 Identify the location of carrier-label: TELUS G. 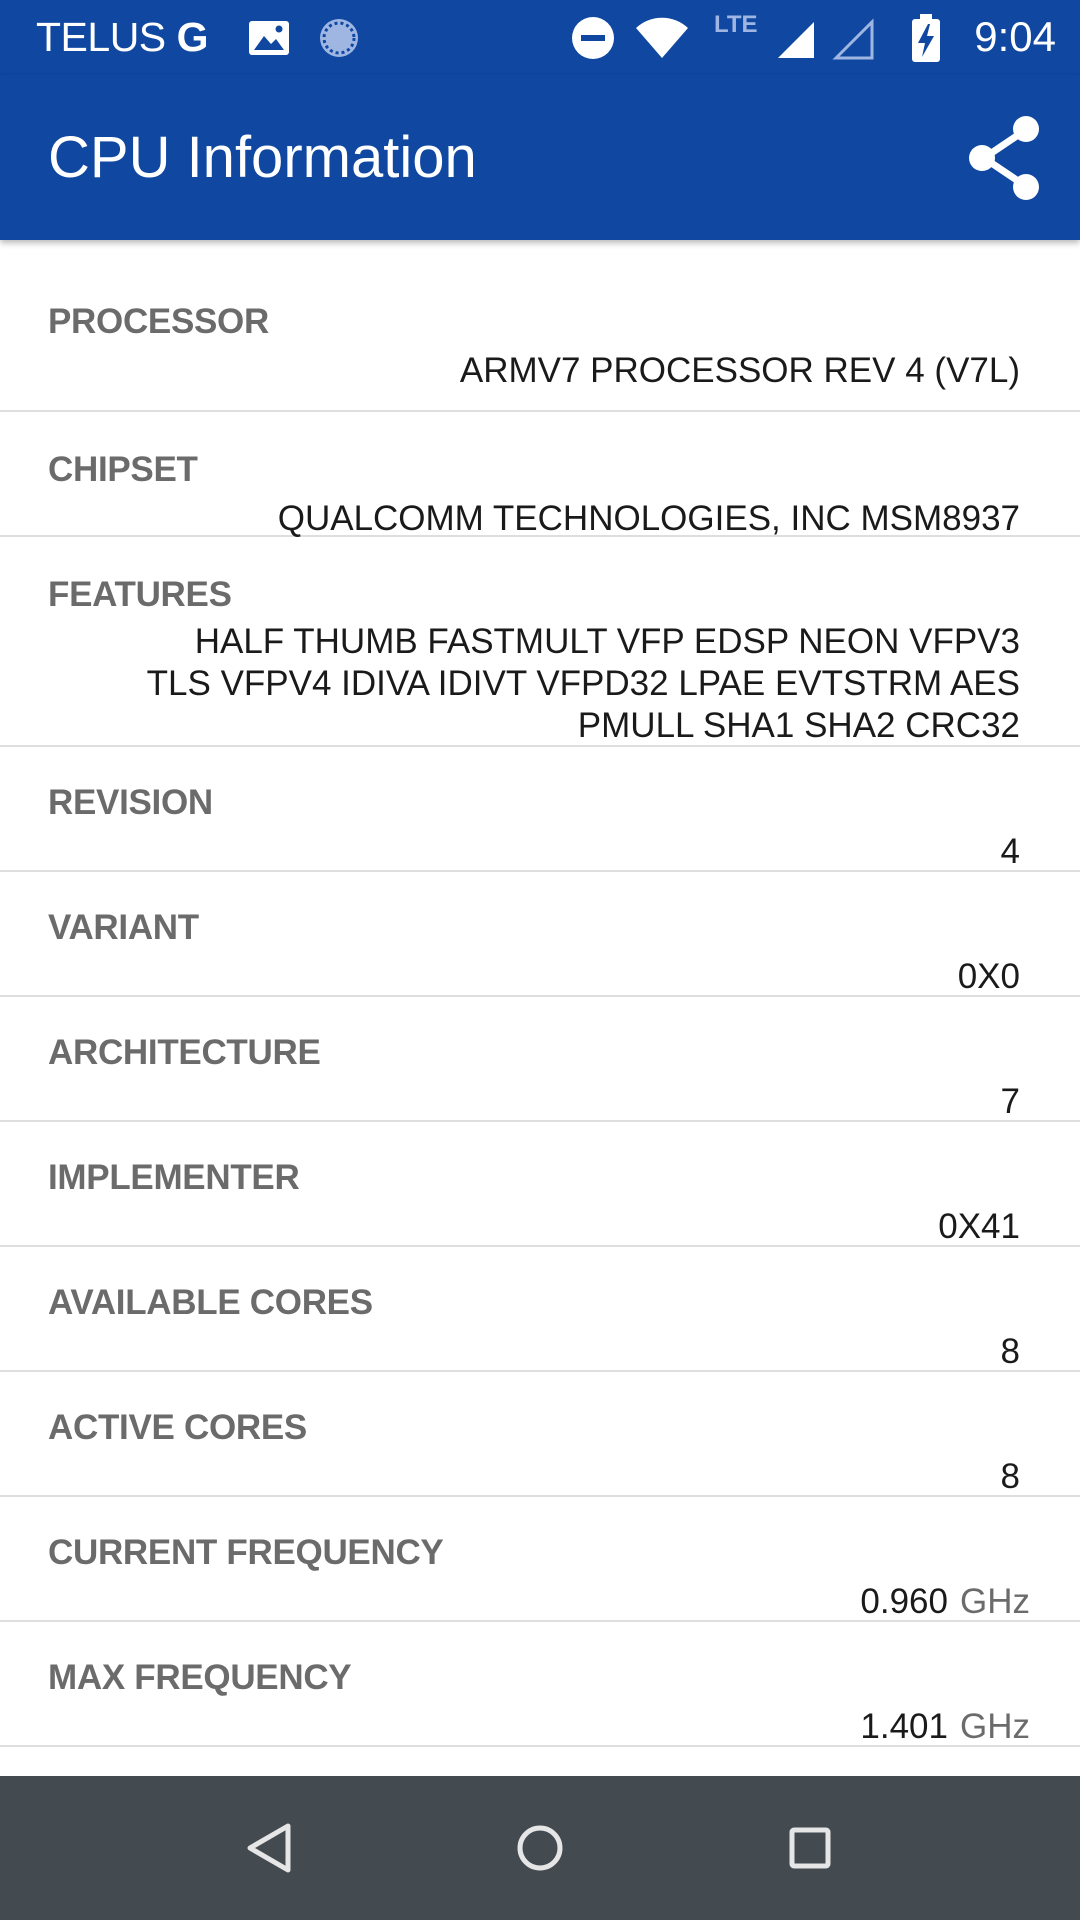
(122, 37).